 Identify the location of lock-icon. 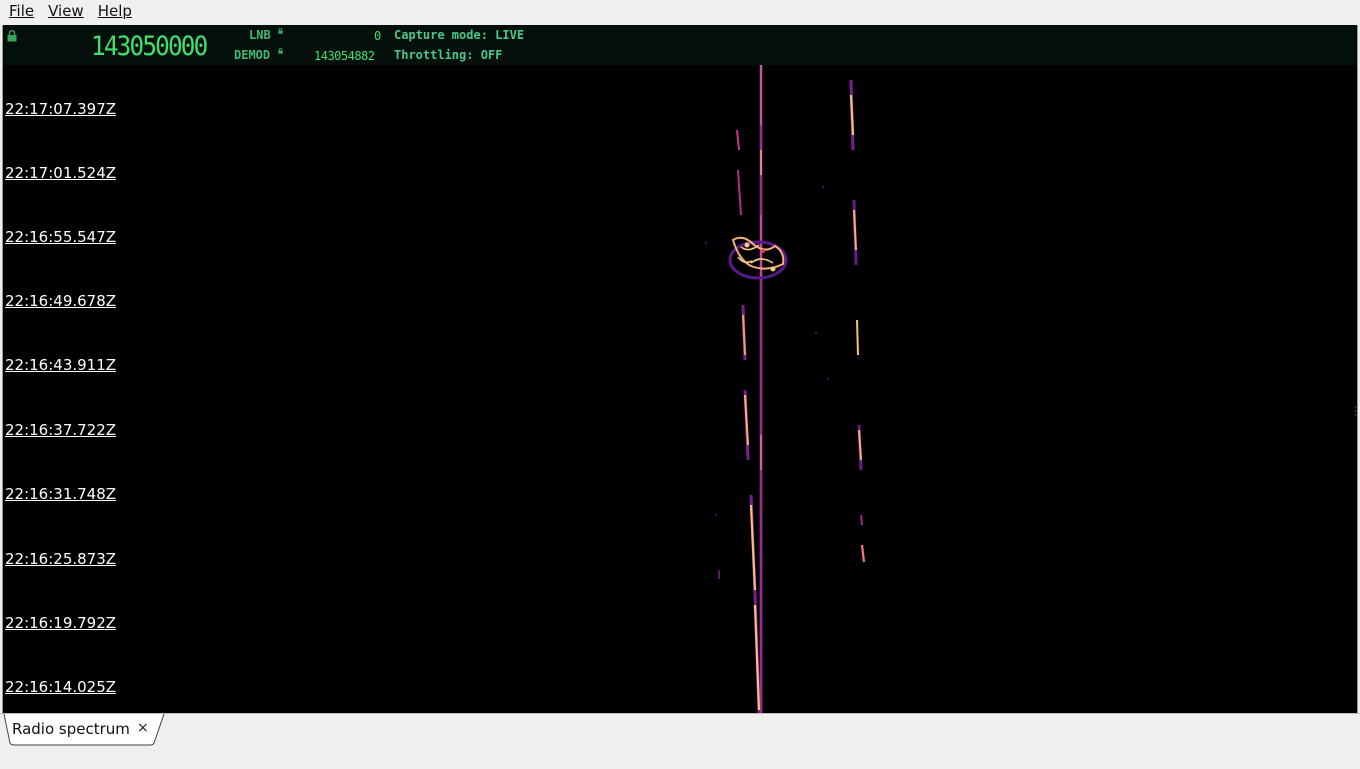
(12, 36).